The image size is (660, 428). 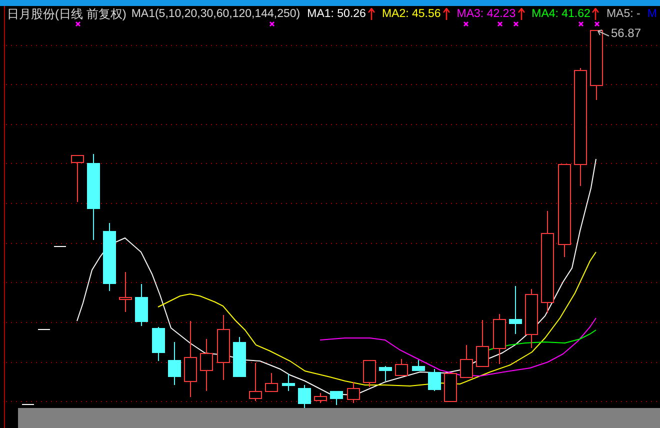 I want to click on price-label: 56.87, so click(x=626, y=33).